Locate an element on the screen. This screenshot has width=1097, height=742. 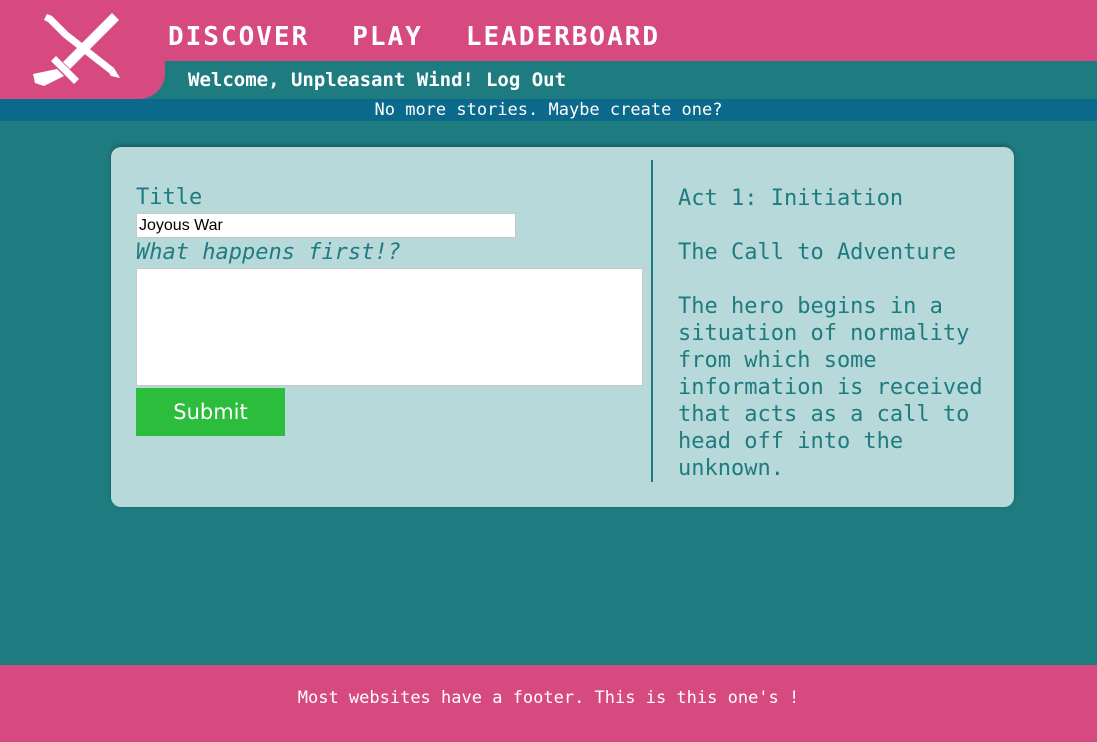
submit-button: Submit is located at coordinates (210, 412).